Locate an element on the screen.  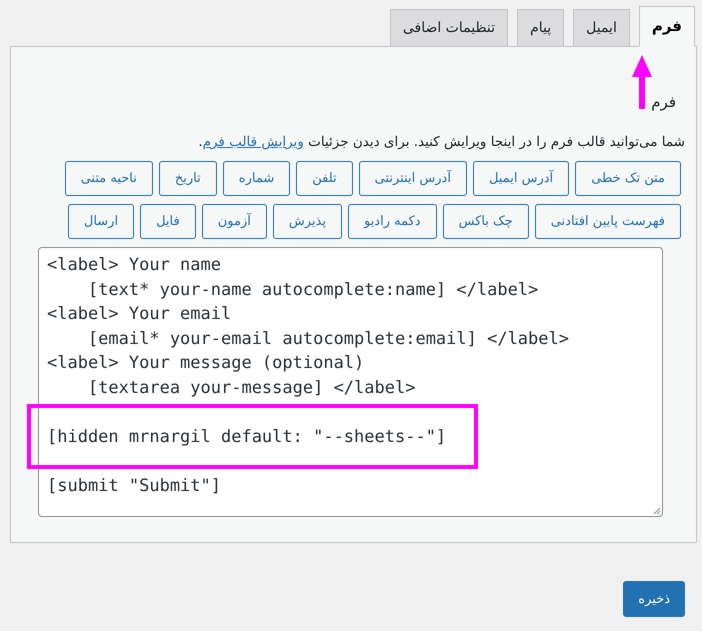
tag-button: آدرس اینترنتی is located at coordinates (412, 178).